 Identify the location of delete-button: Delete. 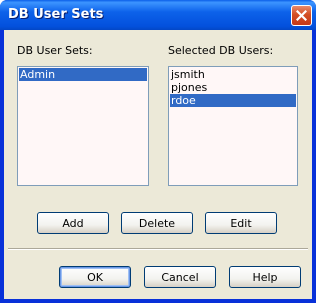
(157, 223).